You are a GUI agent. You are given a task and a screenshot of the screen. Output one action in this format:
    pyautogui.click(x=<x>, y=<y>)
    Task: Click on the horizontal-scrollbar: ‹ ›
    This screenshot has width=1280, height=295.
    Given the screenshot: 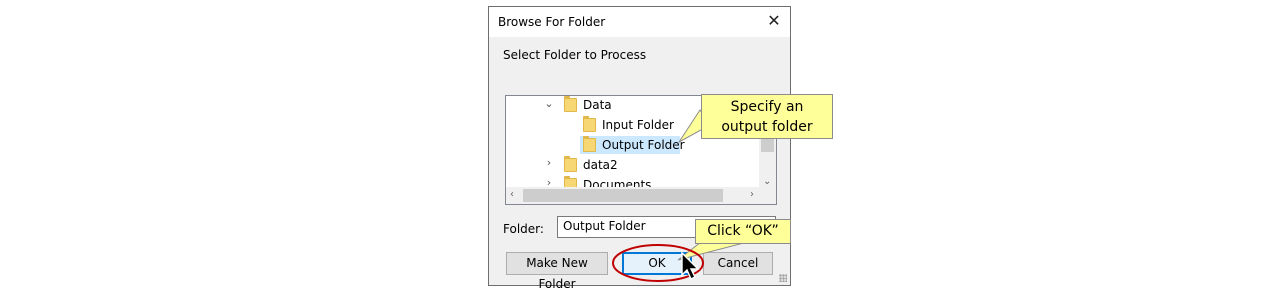 What is the action you would take?
    pyautogui.click(x=641, y=195)
    